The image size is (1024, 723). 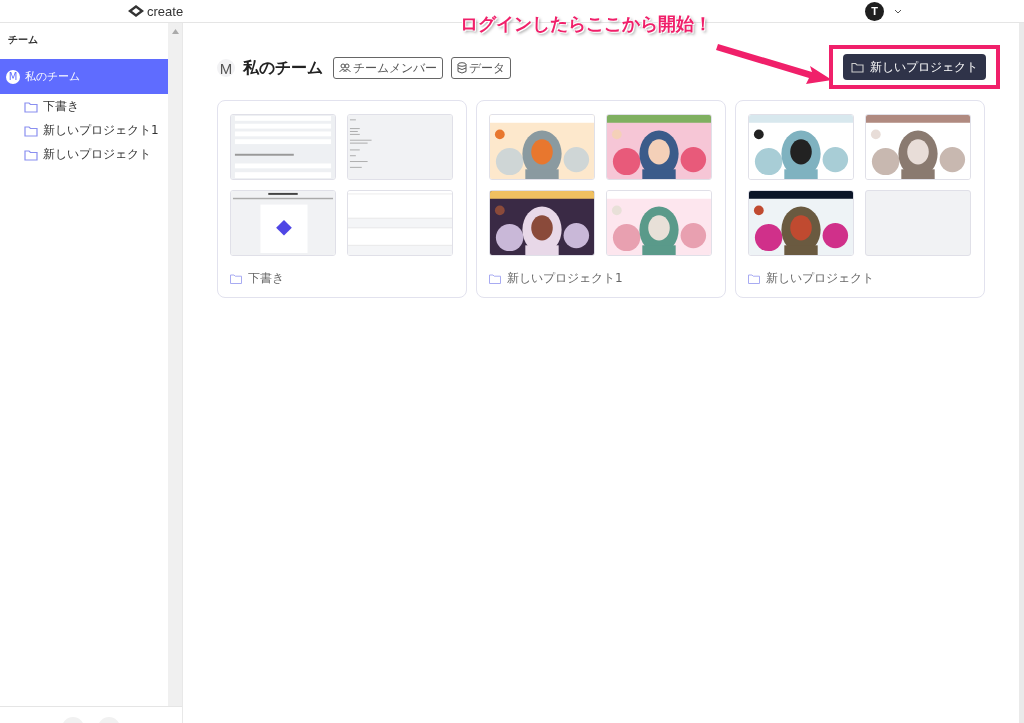 I want to click on project-card: 新しいプロジェクト, so click(x=860, y=199).